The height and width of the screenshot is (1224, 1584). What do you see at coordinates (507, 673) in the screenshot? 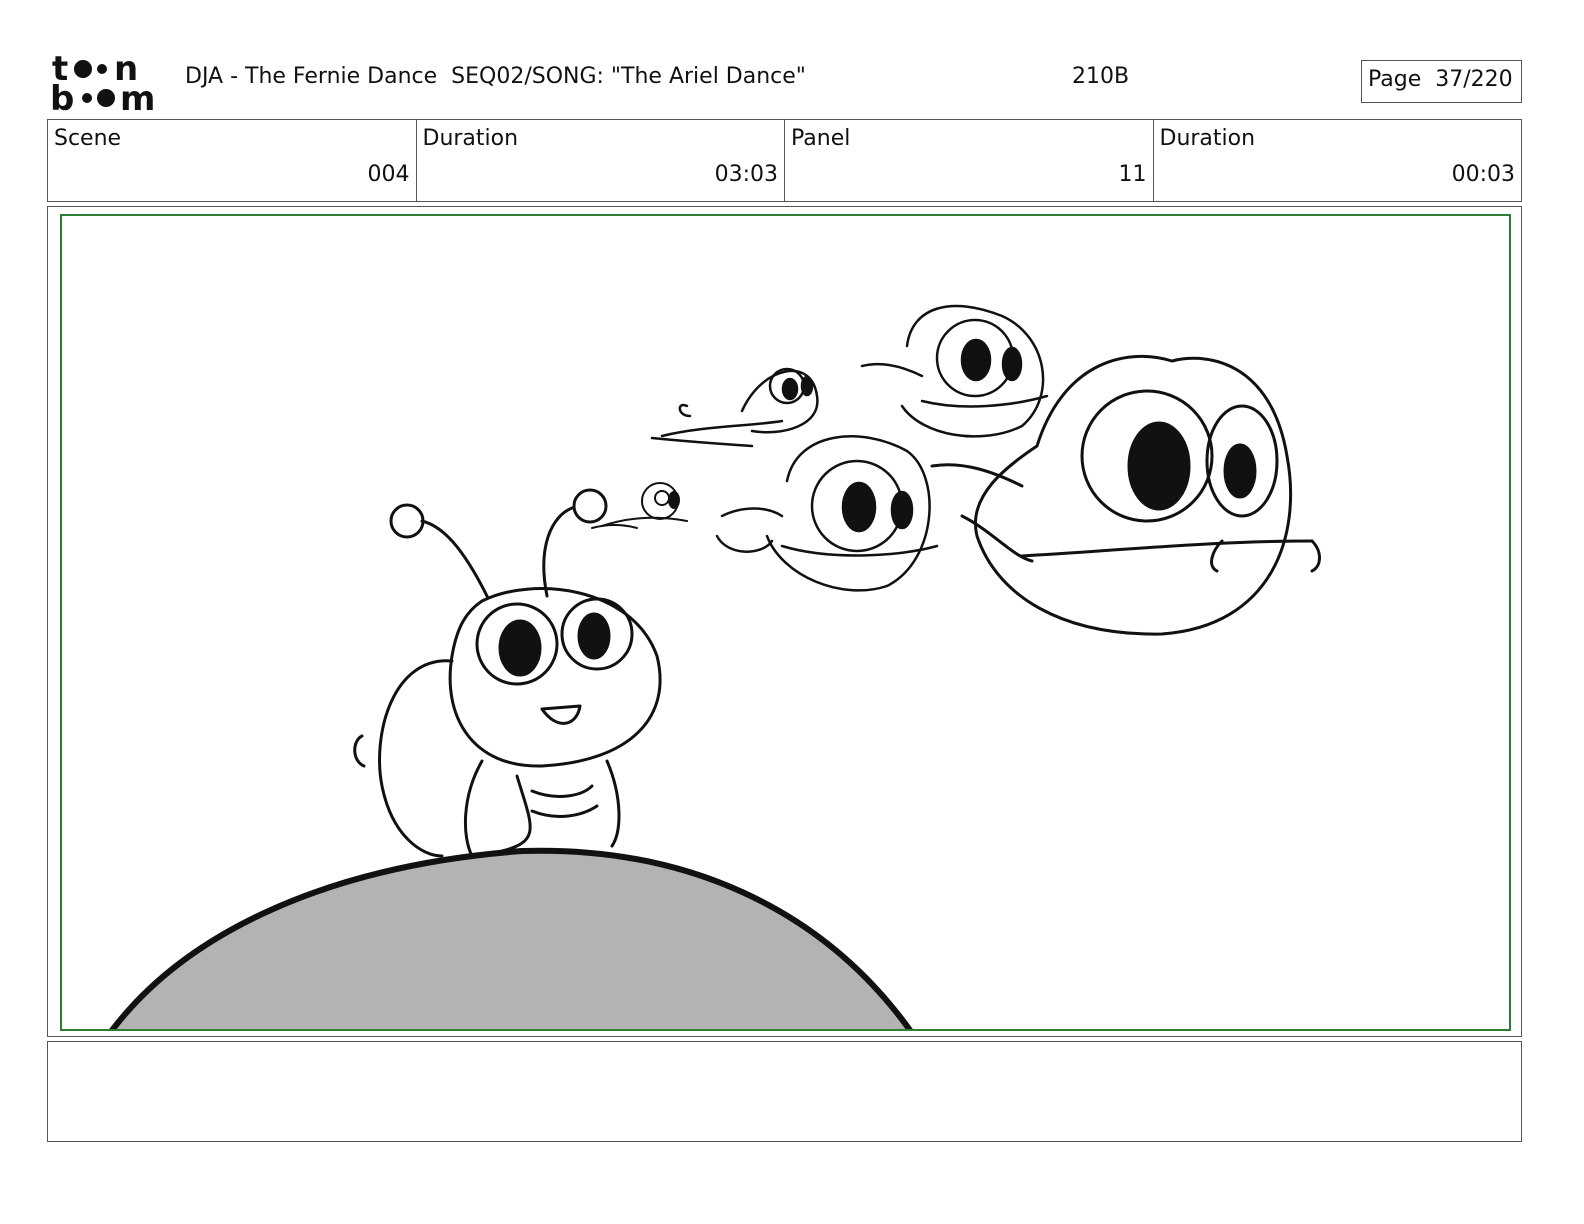
I see `bug-character` at bounding box center [507, 673].